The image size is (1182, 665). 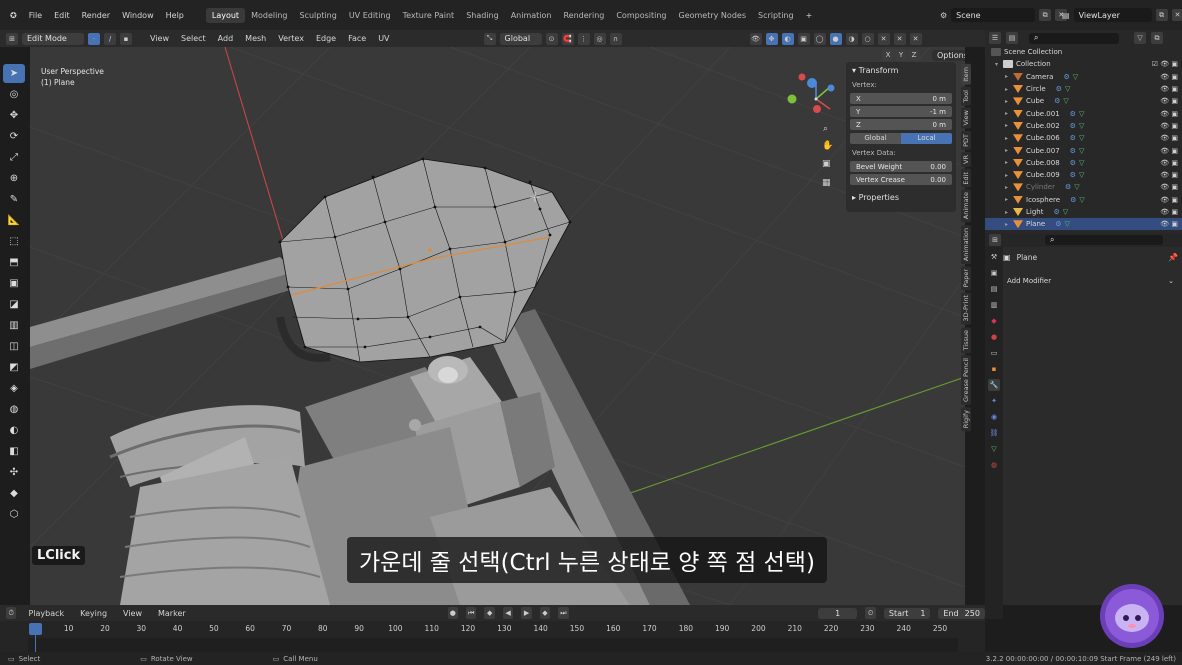 What do you see at coordinates (901, 70) in the screenshot?
I see `transform-section: ▾ Transform` at bounding box center [901, 70].